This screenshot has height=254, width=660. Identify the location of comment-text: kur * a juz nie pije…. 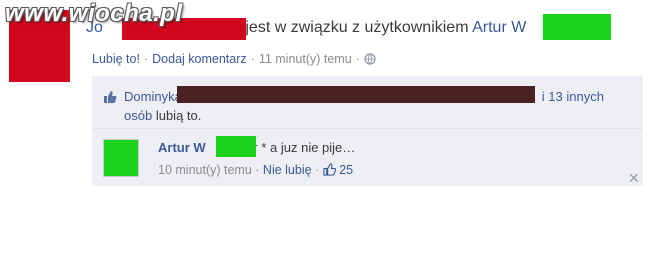
(297, 147).